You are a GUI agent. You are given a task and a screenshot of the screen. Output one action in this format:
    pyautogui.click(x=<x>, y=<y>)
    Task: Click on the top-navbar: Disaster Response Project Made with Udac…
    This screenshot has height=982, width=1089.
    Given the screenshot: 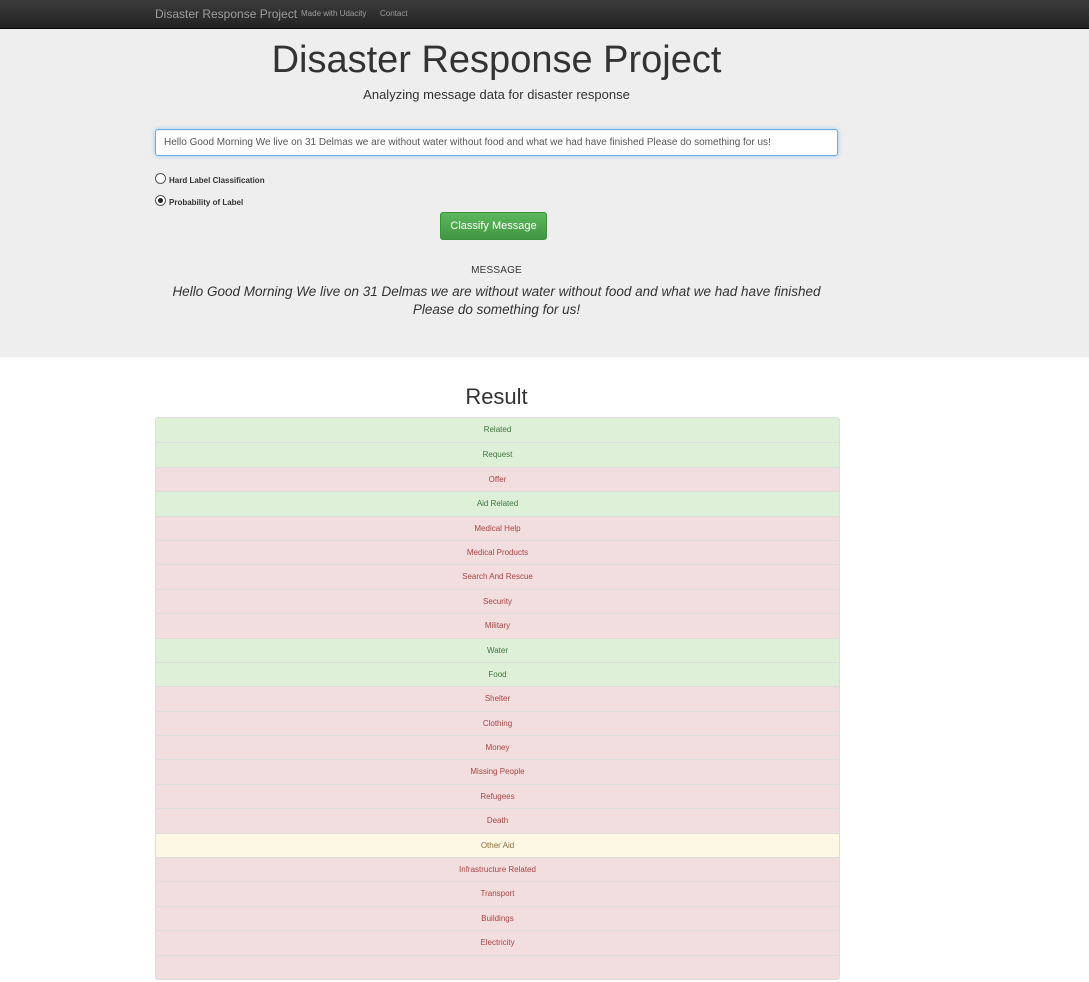 What is the action you would take?
    pyautogui.click(x=544, y=14)
    